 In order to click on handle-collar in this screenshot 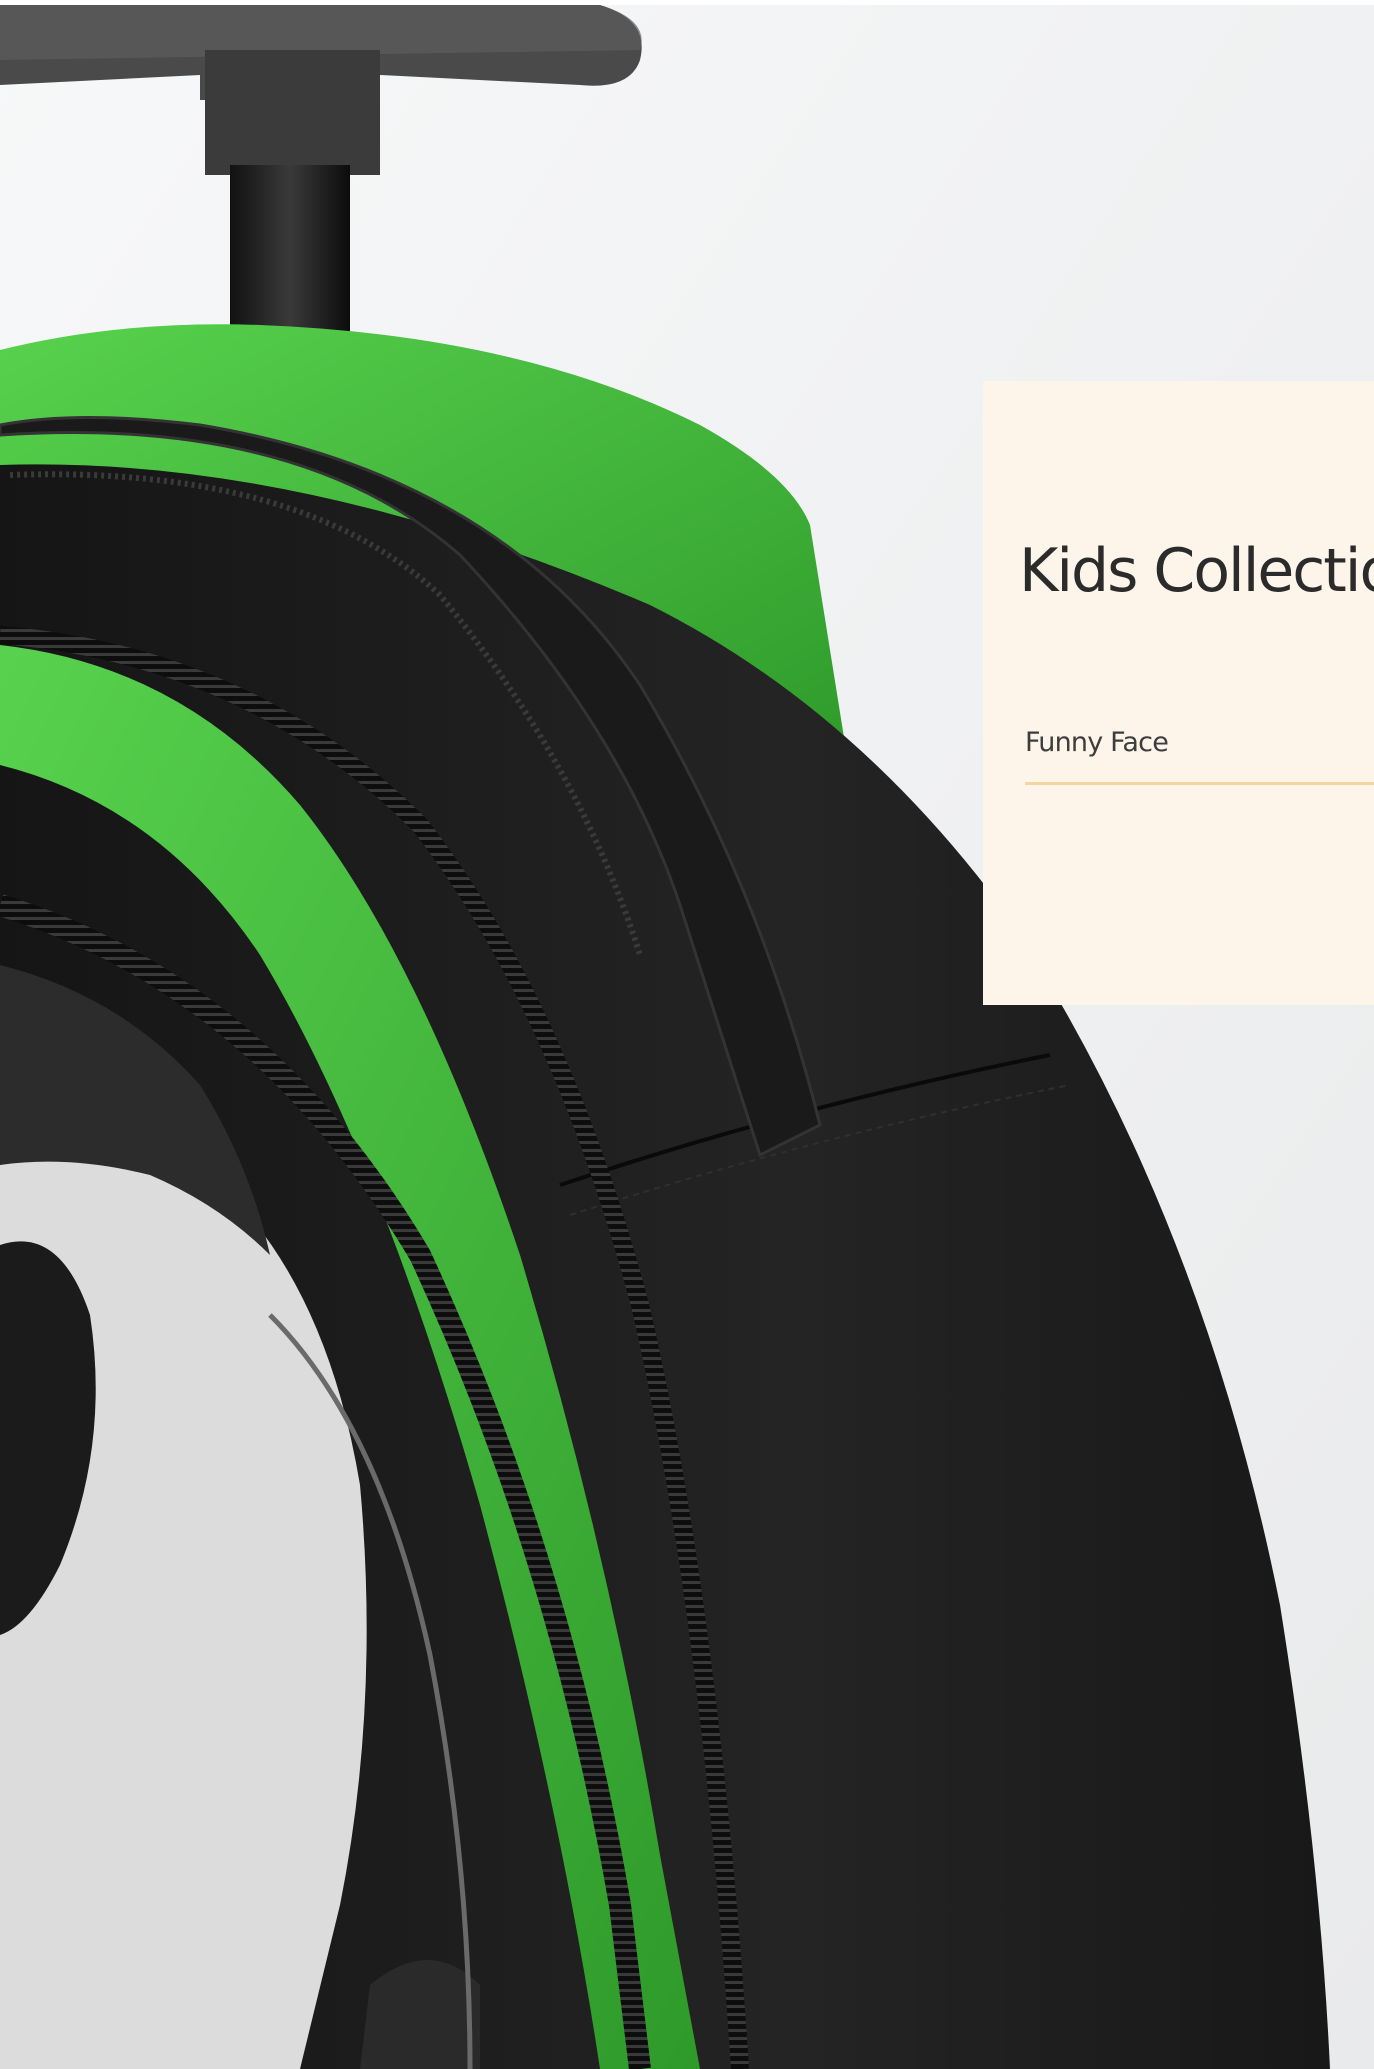, I will do `click(292, 112)`.